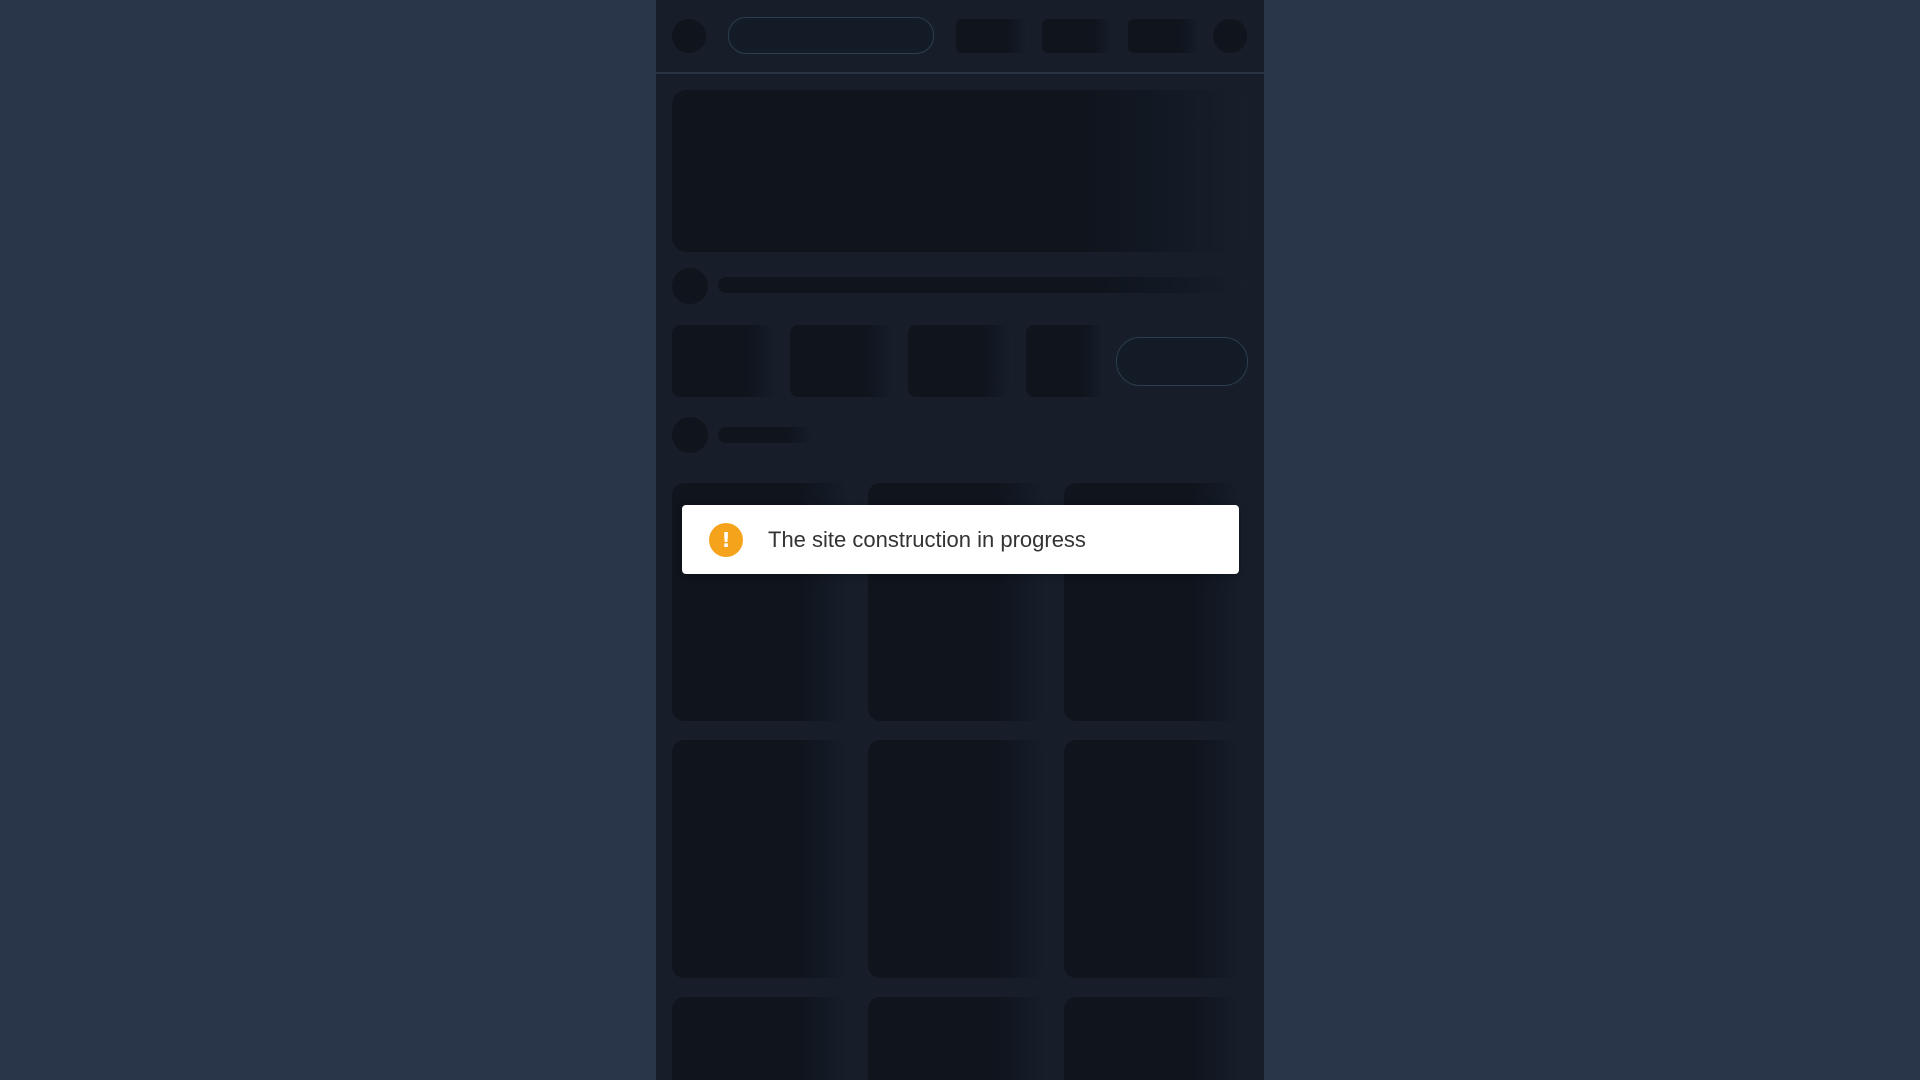  I want to click on show-more-button-placeholder, so click(1182, 361).